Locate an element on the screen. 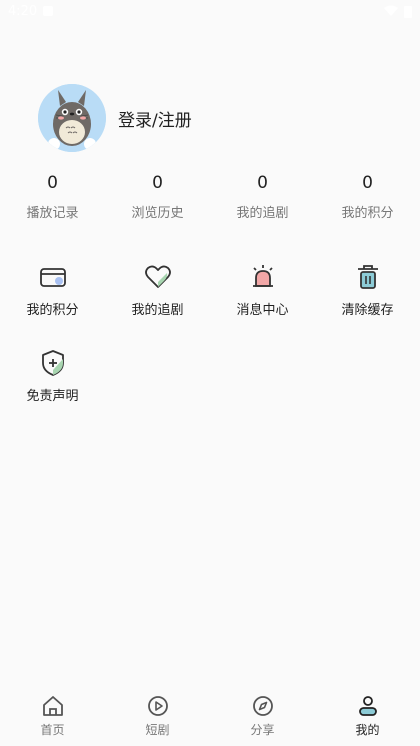  shield-icon is located at coordinates (52, 363).